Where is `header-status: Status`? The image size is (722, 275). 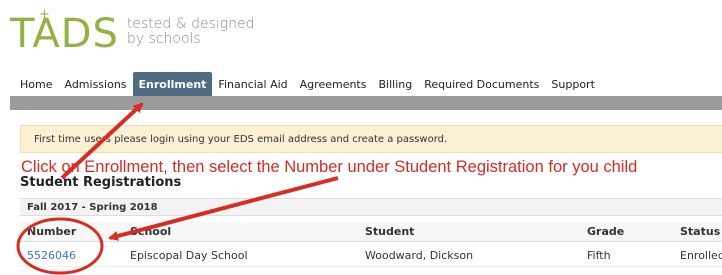 header-status: Status is located at coordinates (700, 231).